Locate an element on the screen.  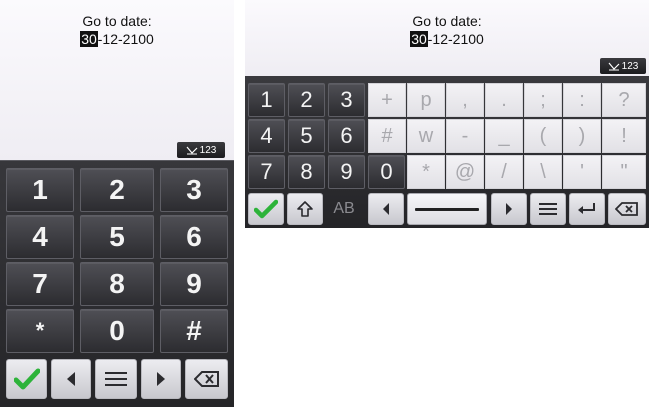
key-star: * is located at coordinates (40, 331).